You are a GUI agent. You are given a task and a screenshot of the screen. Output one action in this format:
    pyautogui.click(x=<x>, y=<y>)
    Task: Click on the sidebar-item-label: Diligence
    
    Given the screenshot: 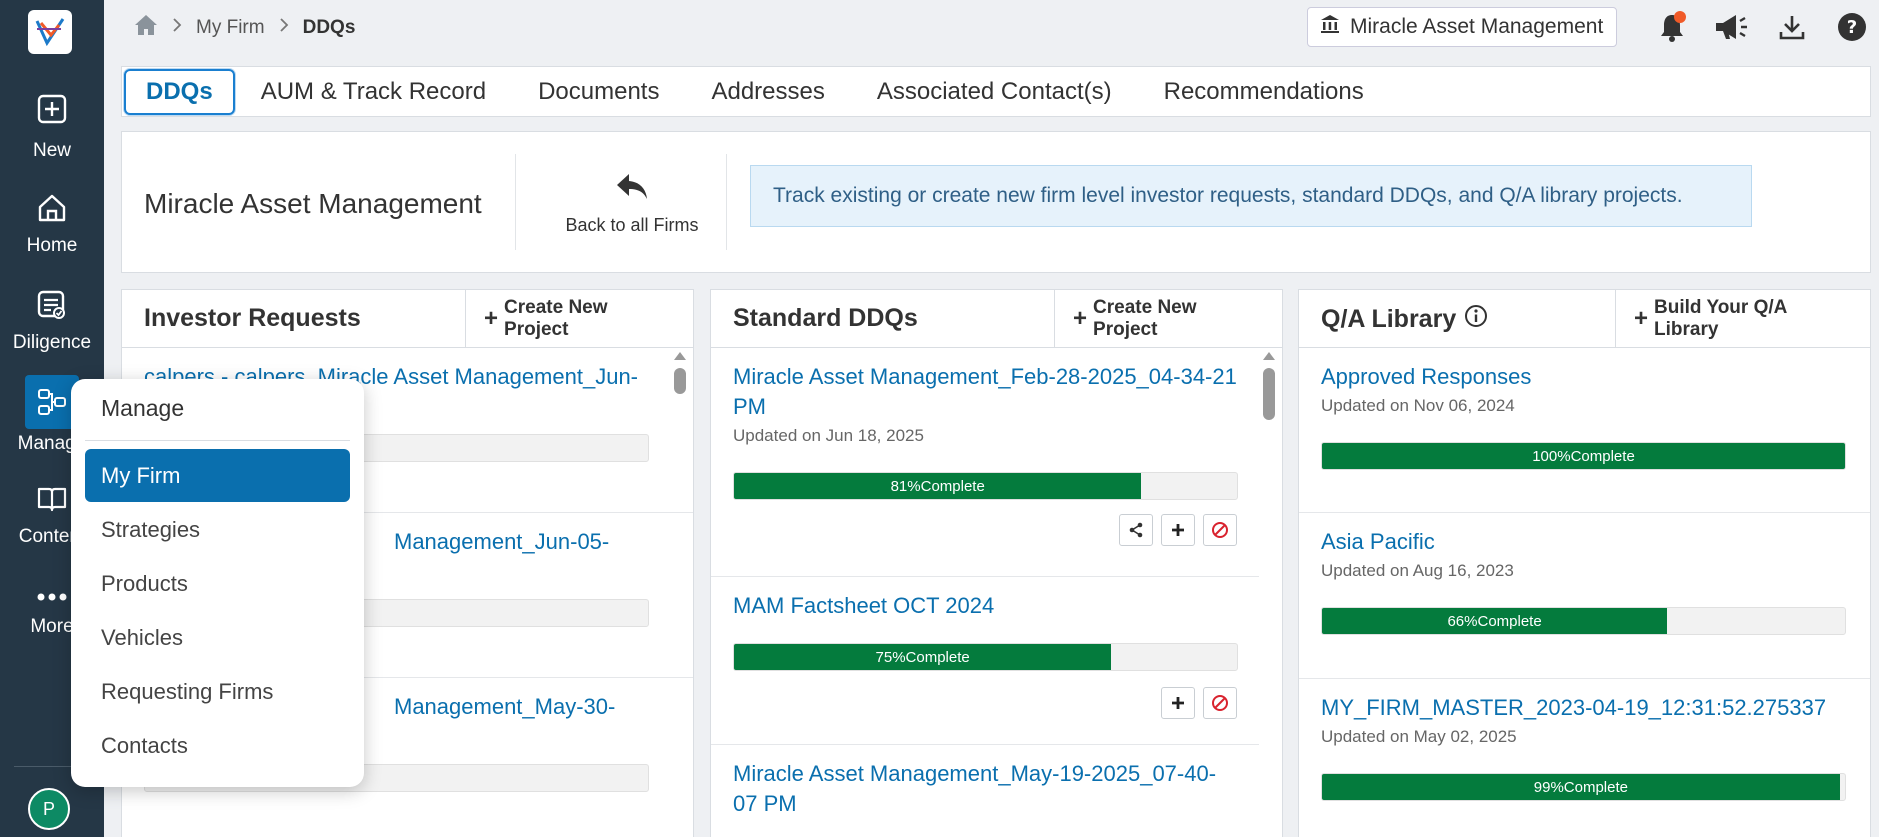 What is the action you would take?
    pyautogui.click(x=52, y=342)
    